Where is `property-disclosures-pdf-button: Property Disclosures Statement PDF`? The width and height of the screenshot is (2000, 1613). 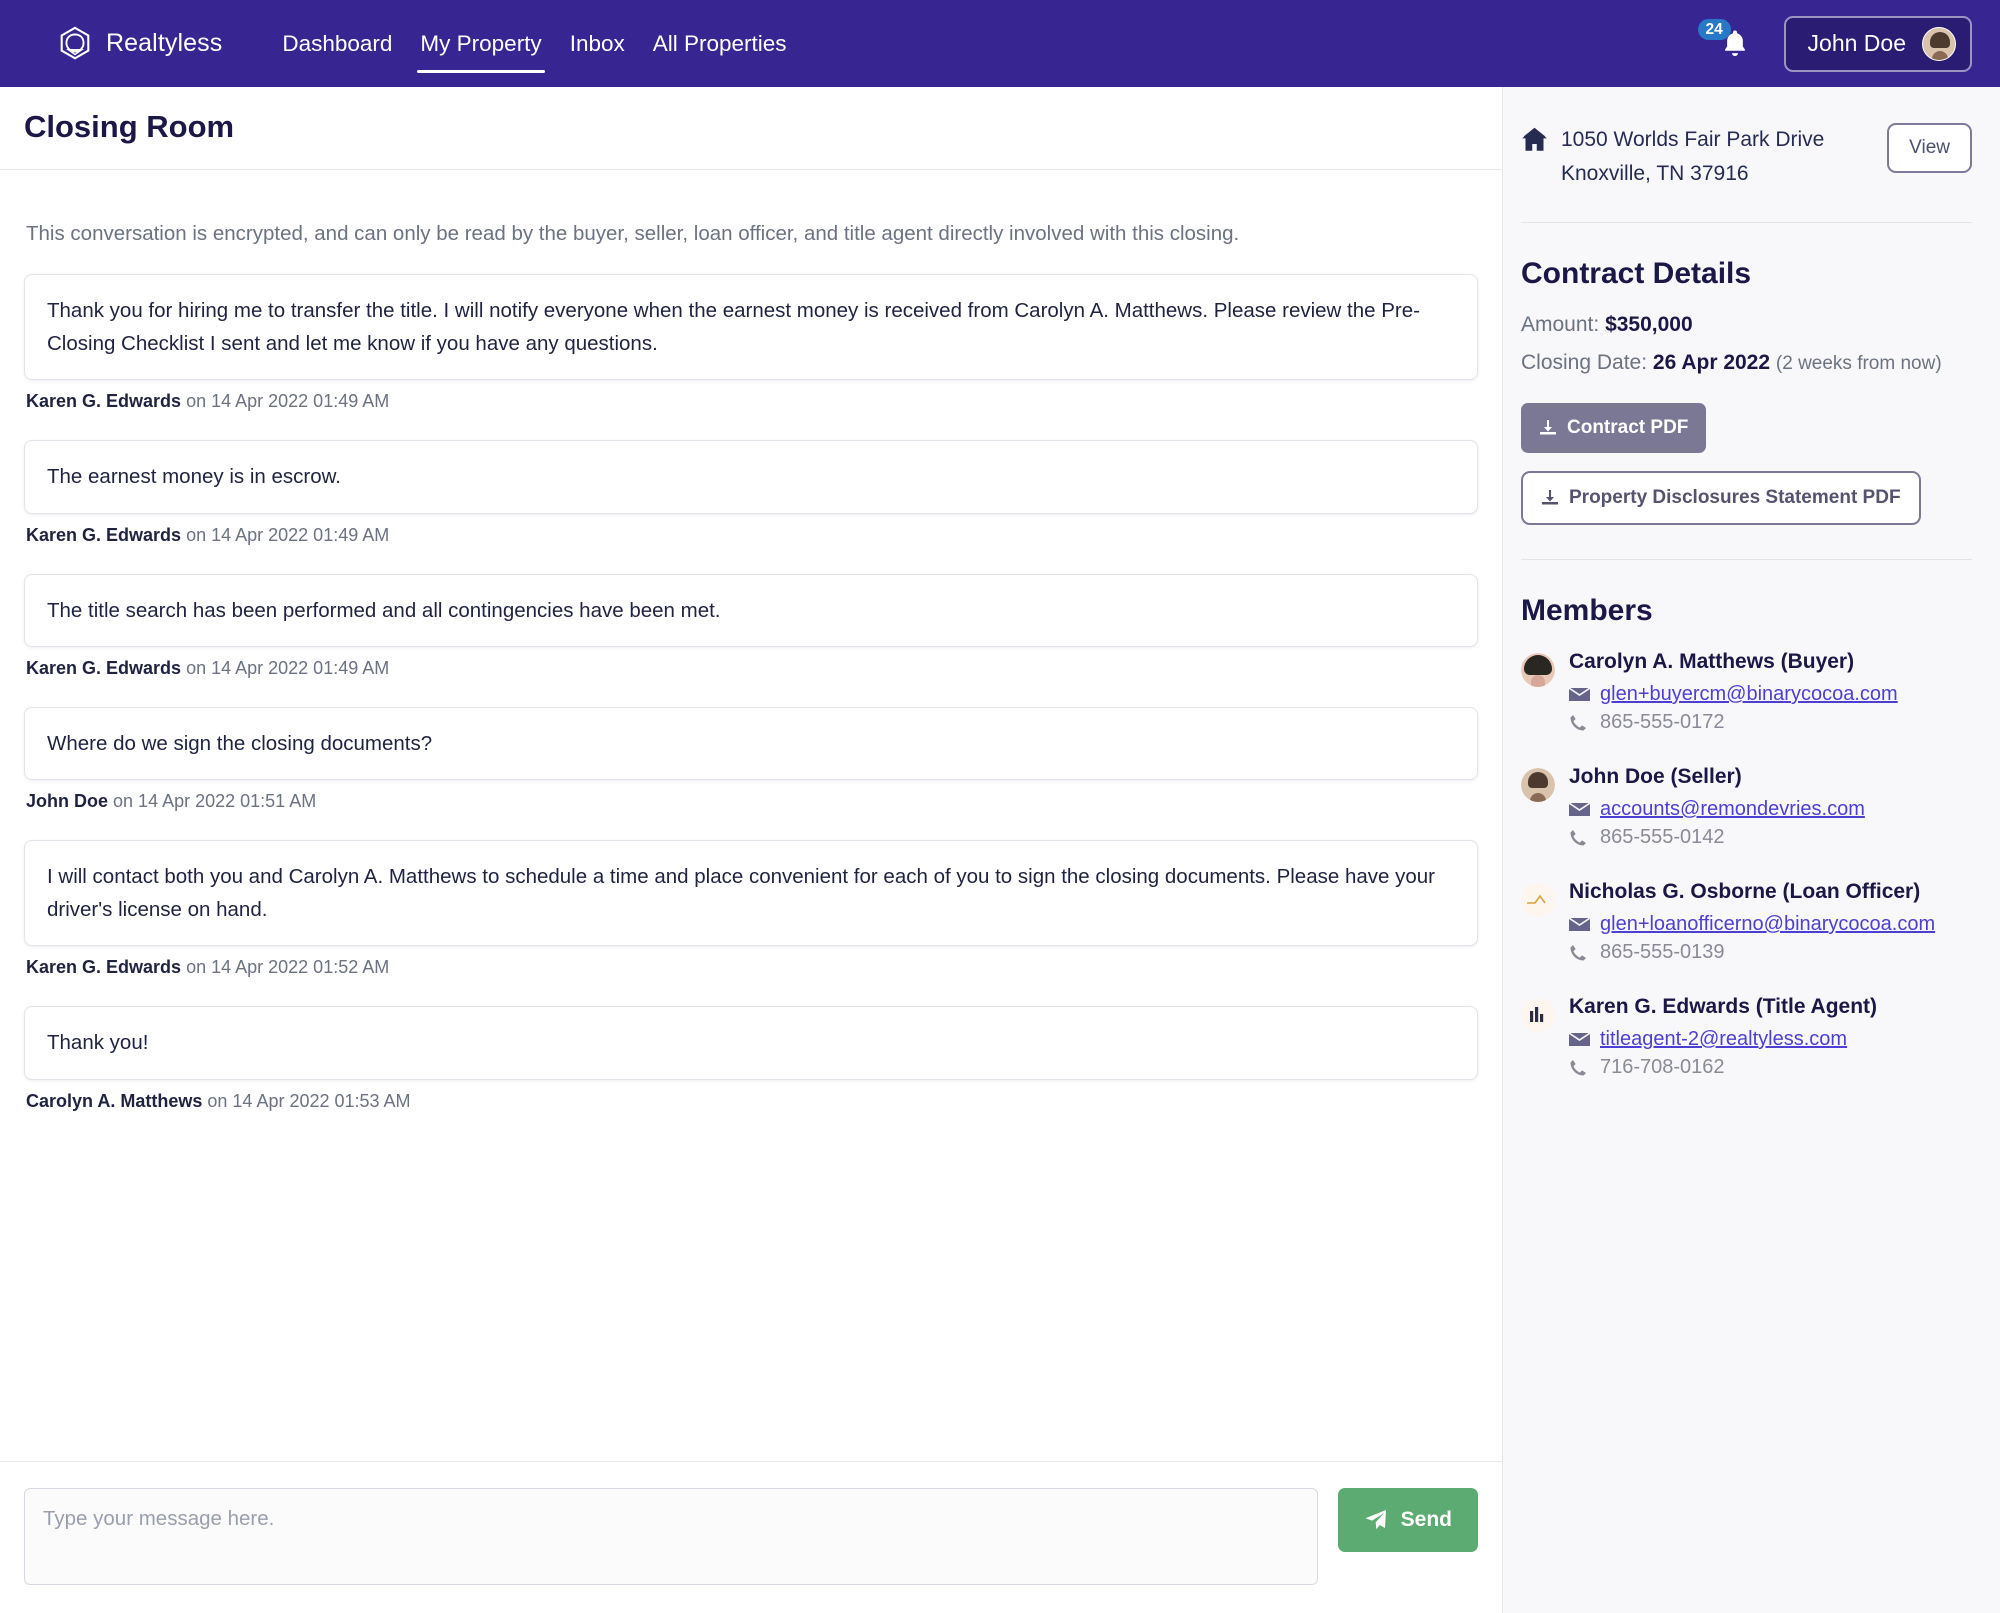 property-disclosures-pdf-button: Property Disclosures Statement PDF is located at coordinates (1721, 498).